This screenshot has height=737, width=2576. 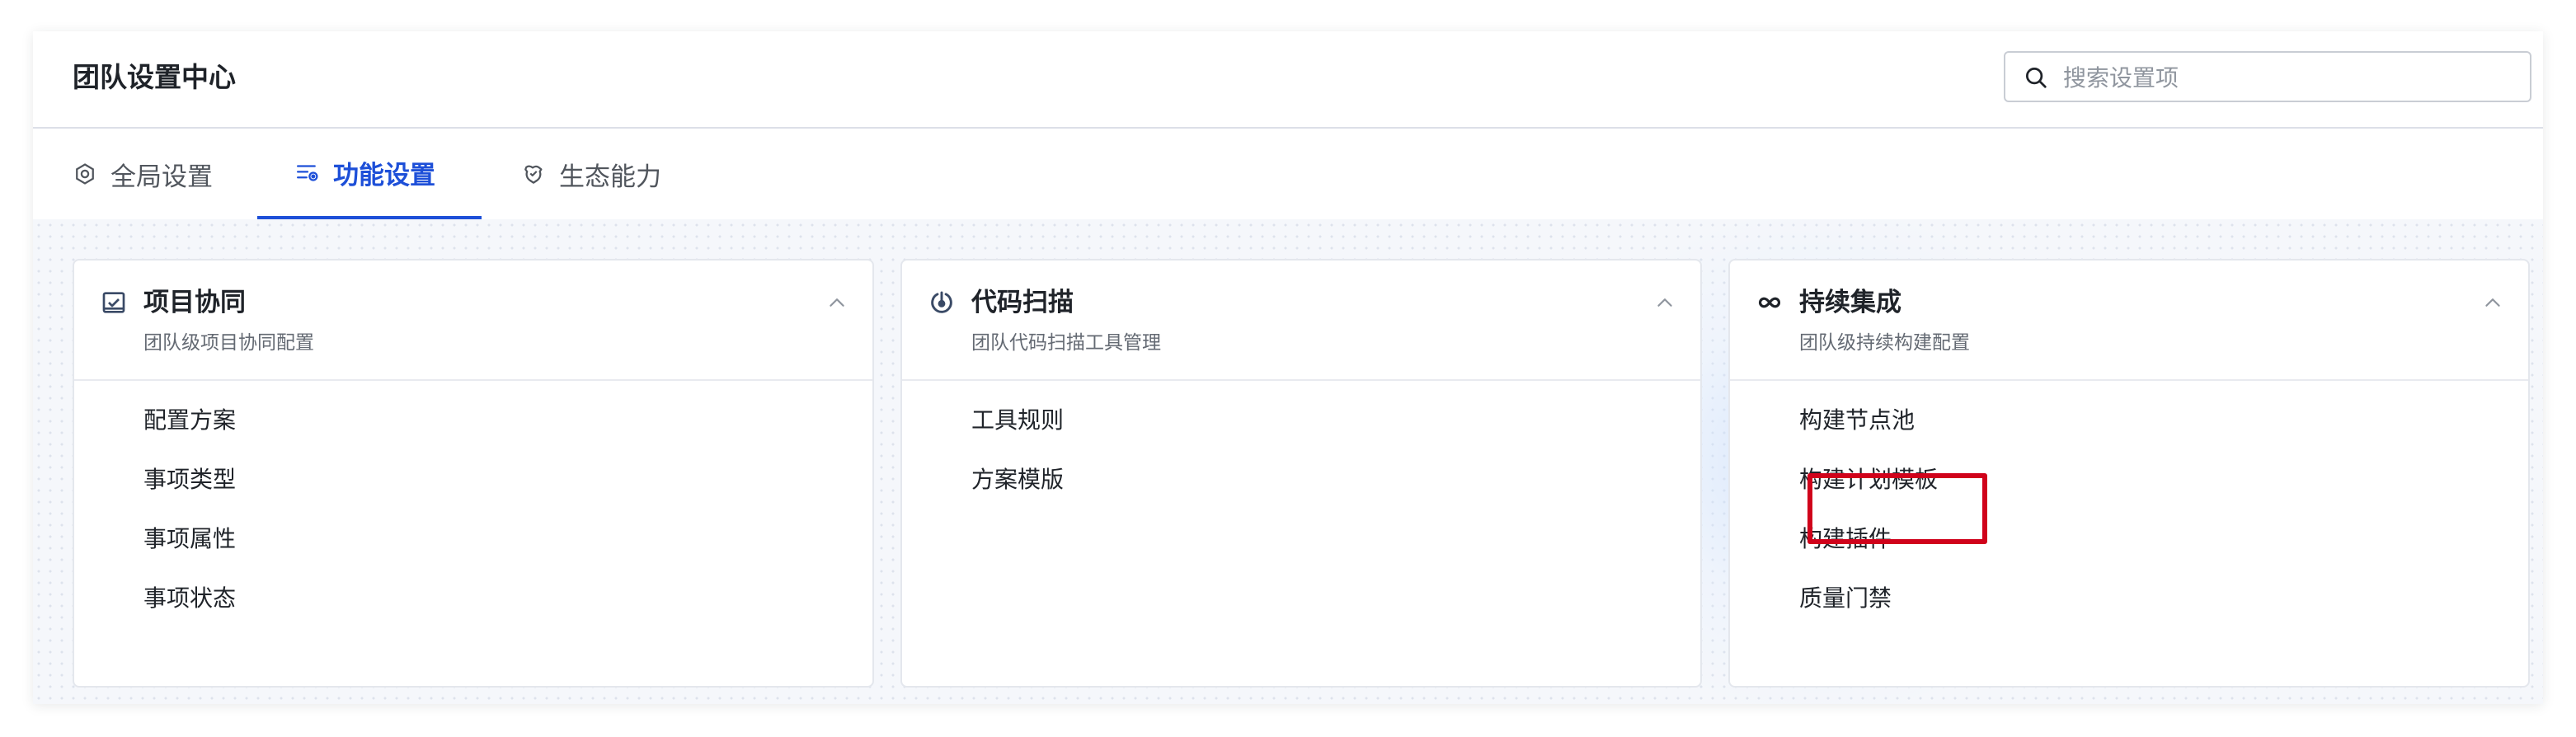 I want to click on card-subtitle: 团队代码扫描工具管理, so click(x=1066, y=343).